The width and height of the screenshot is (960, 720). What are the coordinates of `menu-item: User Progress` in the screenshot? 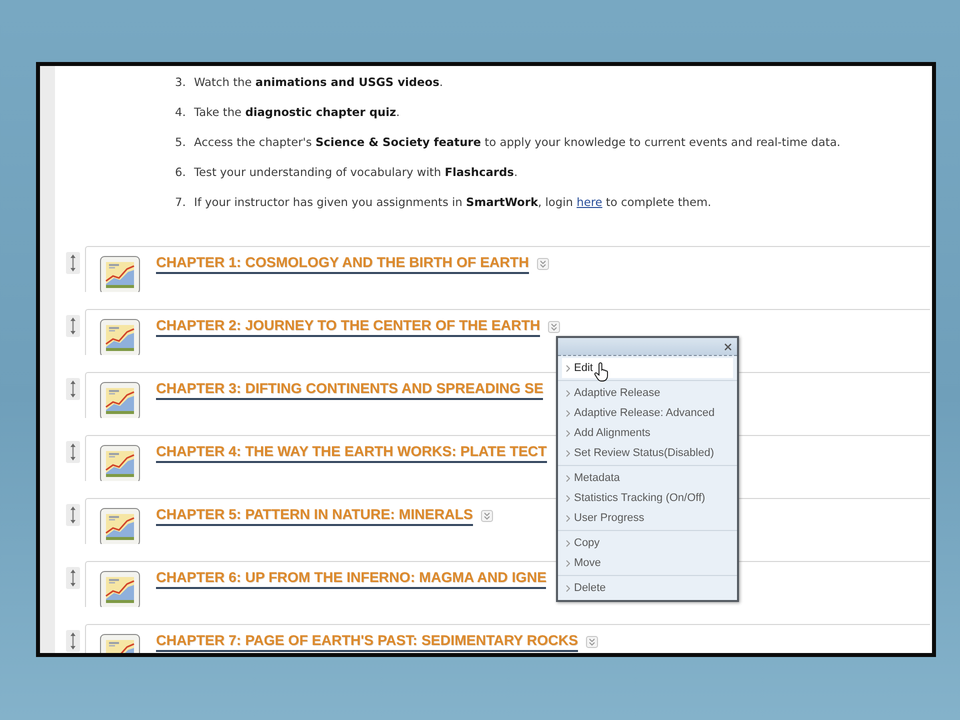 It's located at (647, 518).